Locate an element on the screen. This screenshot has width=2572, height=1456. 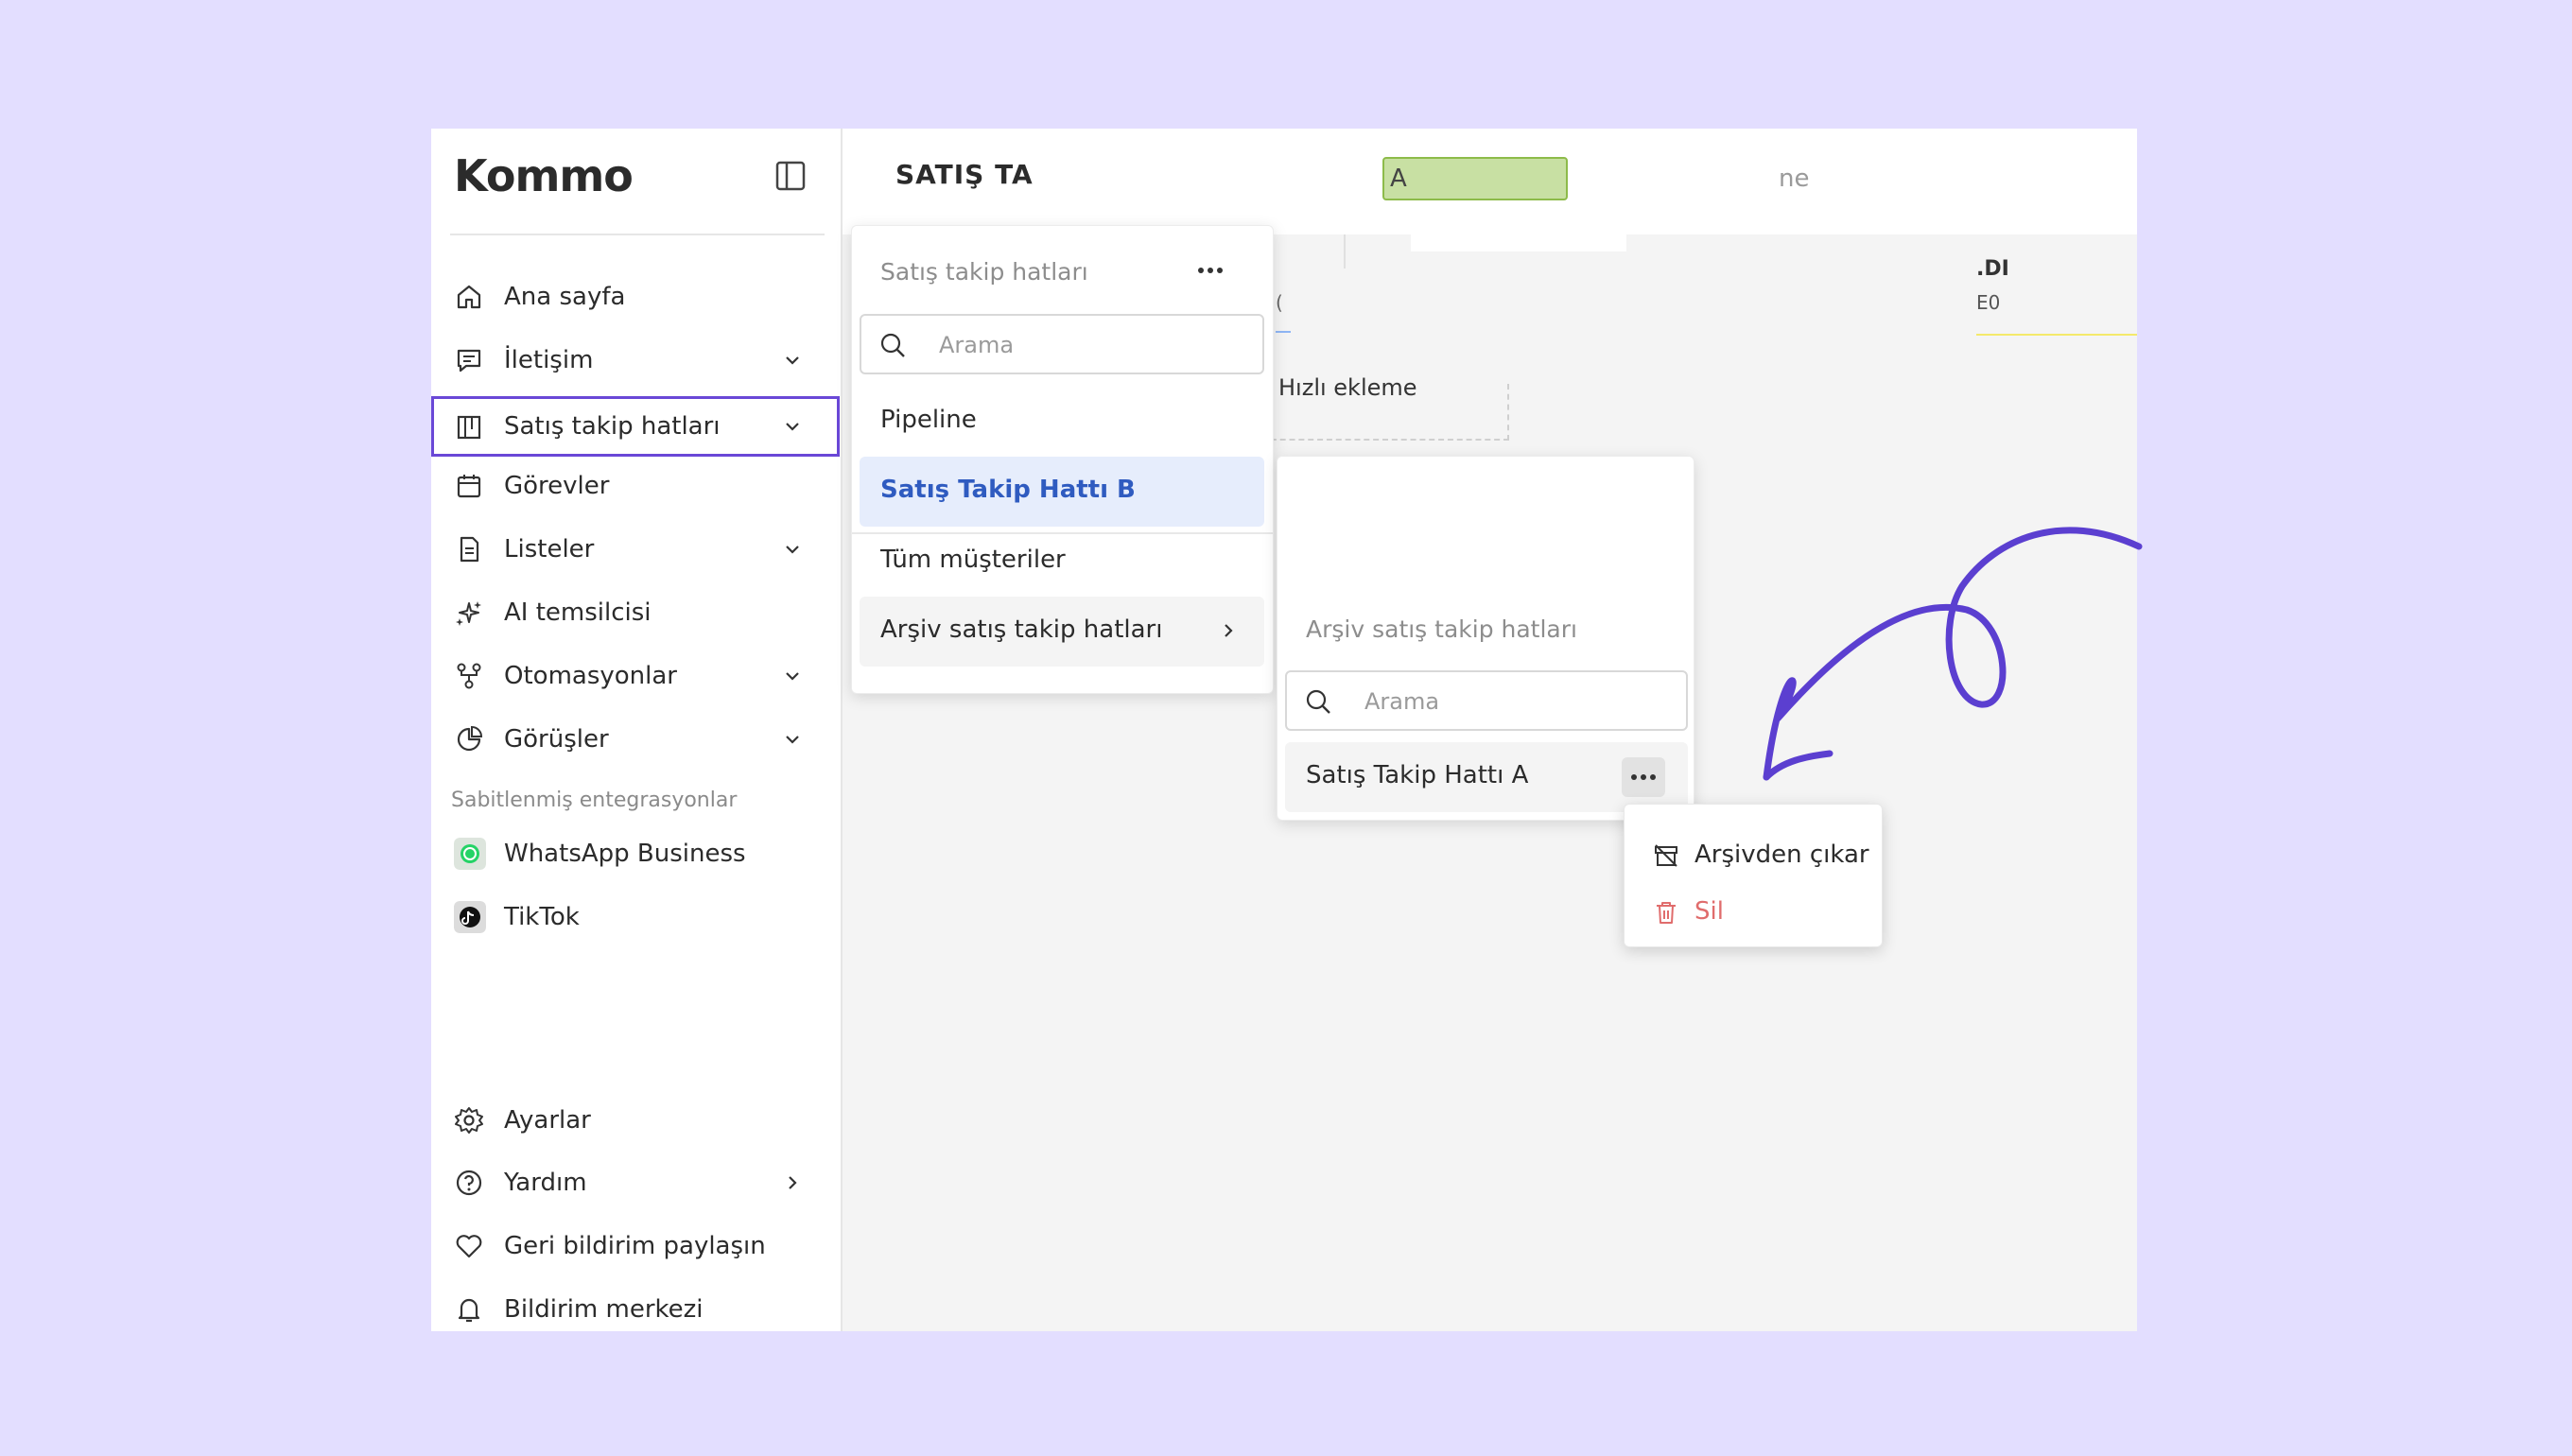
kommo-logo: Kommo is located at coordinates (544, 176).